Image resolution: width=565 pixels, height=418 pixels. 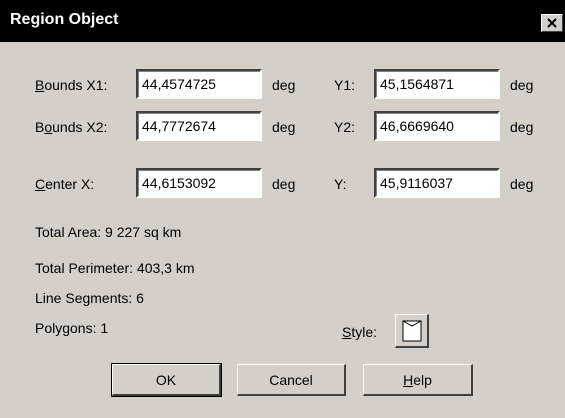 I want to click on total-area-text: Total Area: 9 227 sq km, so click(x=108, y=232).